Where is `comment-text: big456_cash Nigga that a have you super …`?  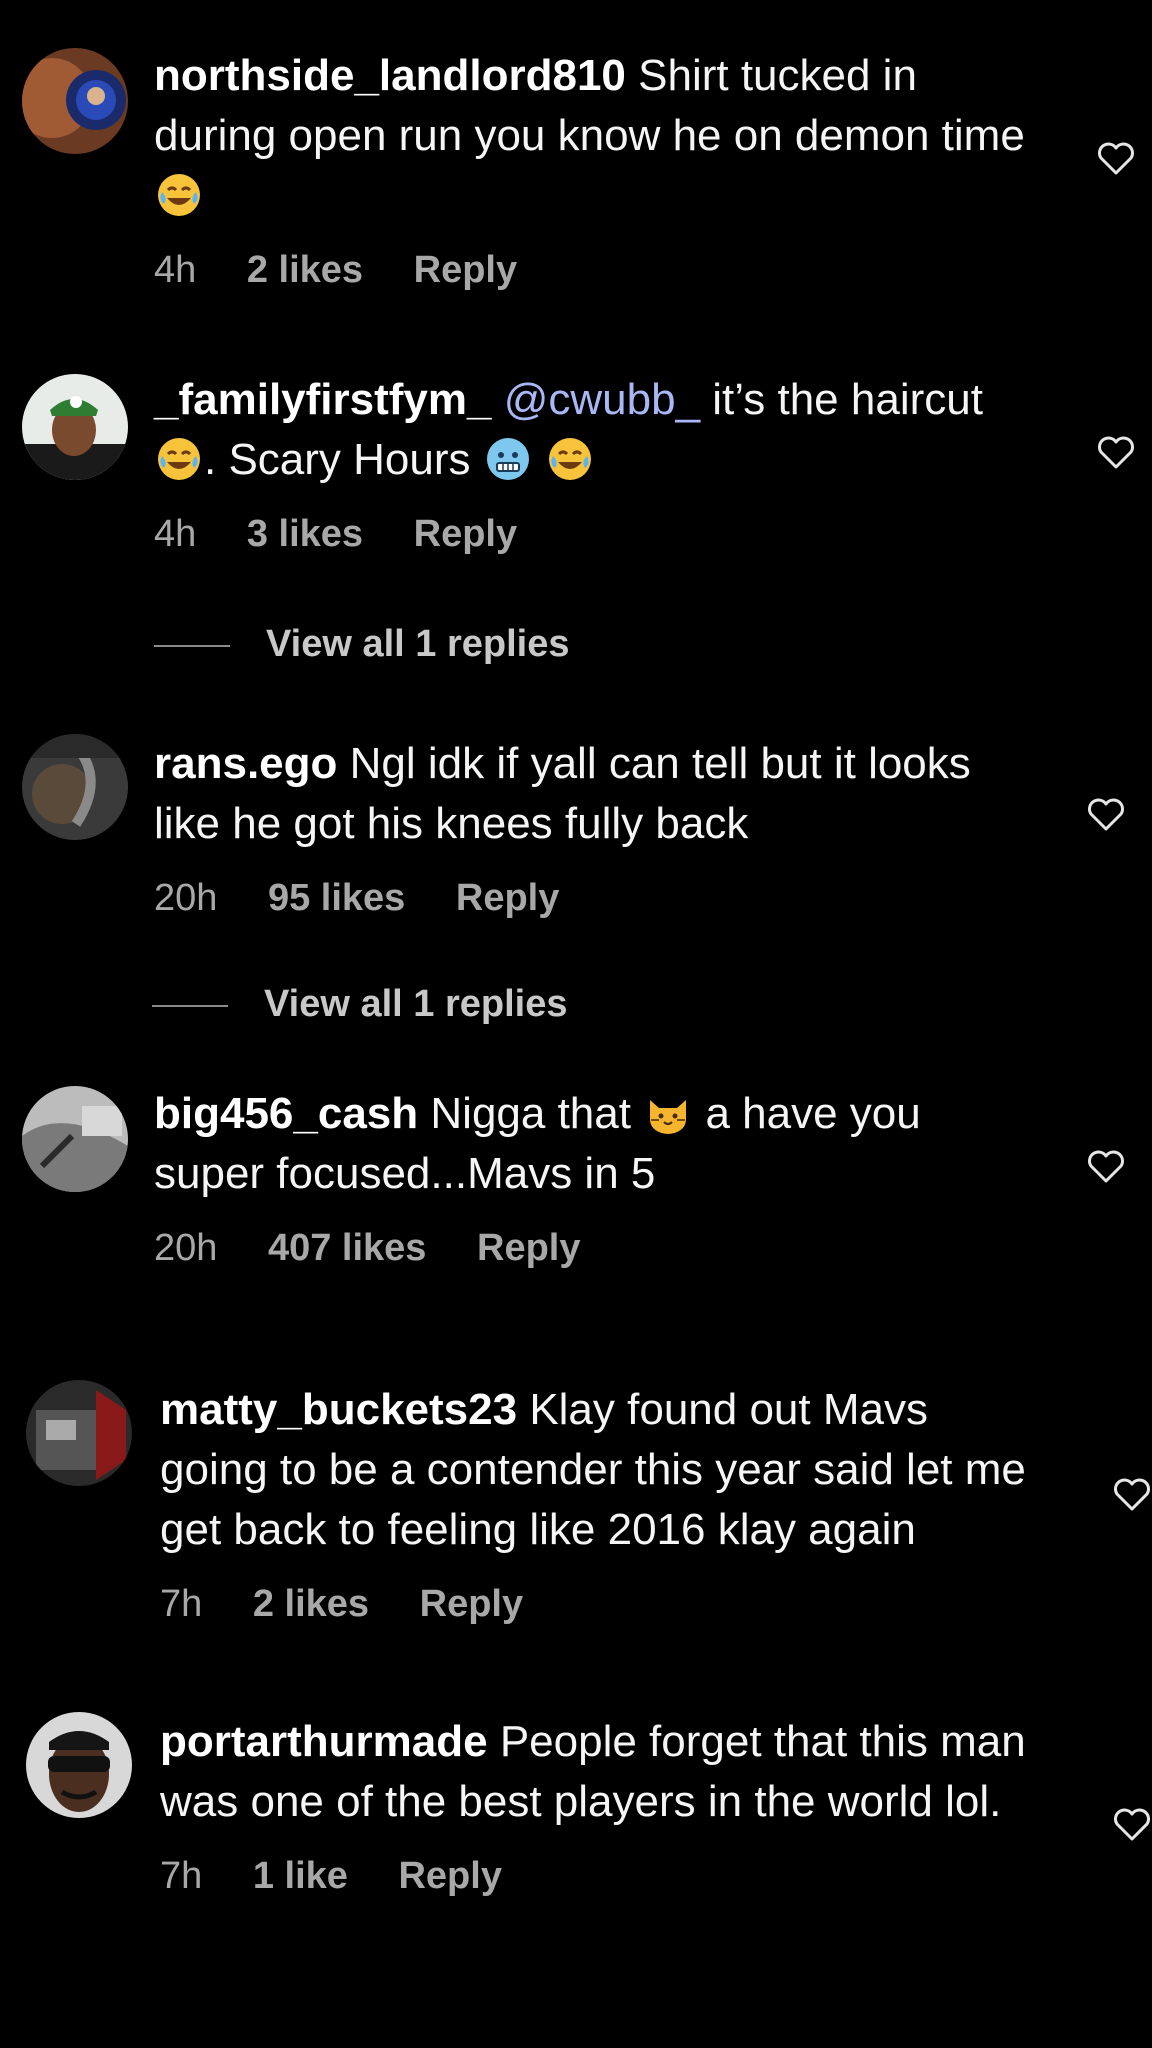 comment-text: big456_cash Nigga that a have you super … is located at coordinates (594, 1144).